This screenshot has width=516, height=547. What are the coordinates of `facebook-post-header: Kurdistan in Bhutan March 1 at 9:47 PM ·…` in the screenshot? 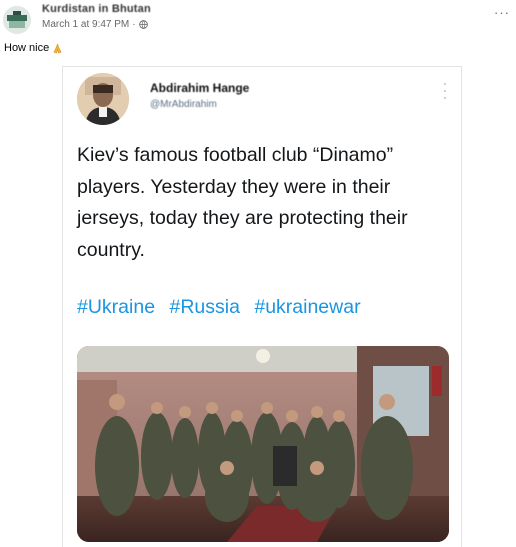 It's located at (258, 20).